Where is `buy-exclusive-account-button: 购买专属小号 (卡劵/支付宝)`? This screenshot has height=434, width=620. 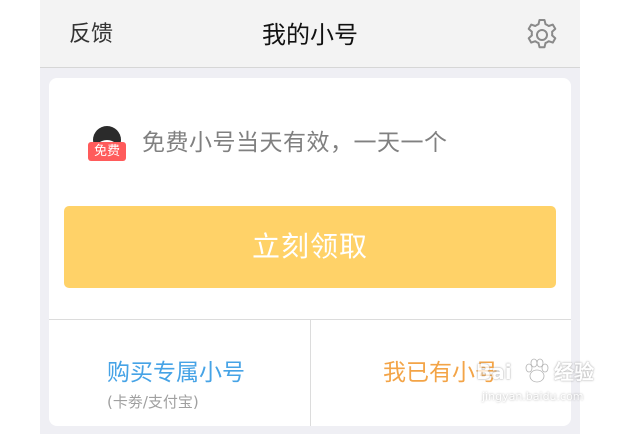
buy-exclusive-account-button: 购买专属小号 (卡劵/支付宝) is located at coordinates (179, 373).